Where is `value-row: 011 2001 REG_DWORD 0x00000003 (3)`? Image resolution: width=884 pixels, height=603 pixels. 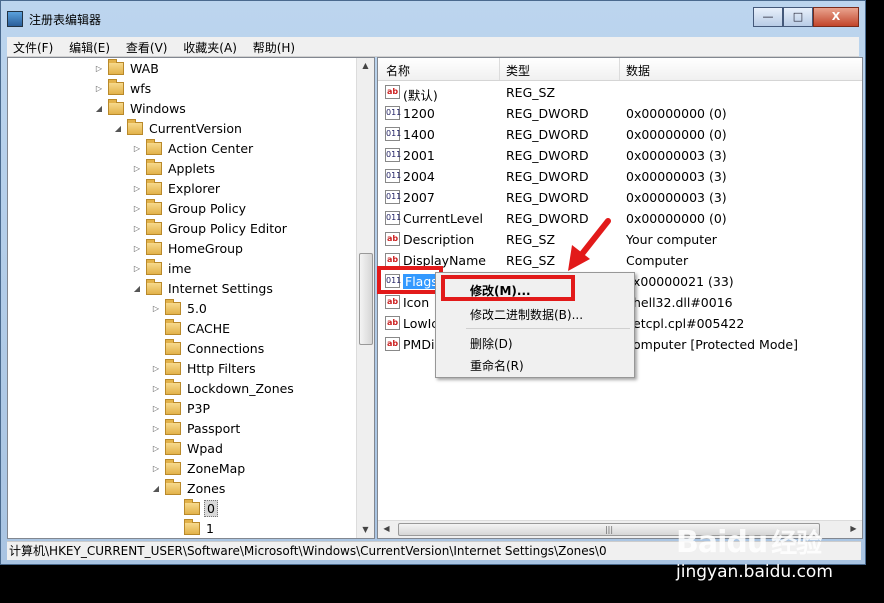
value-row: 011 2001 REG_DWORD 0x00000003 (3) is located at coordinates (620, 155).